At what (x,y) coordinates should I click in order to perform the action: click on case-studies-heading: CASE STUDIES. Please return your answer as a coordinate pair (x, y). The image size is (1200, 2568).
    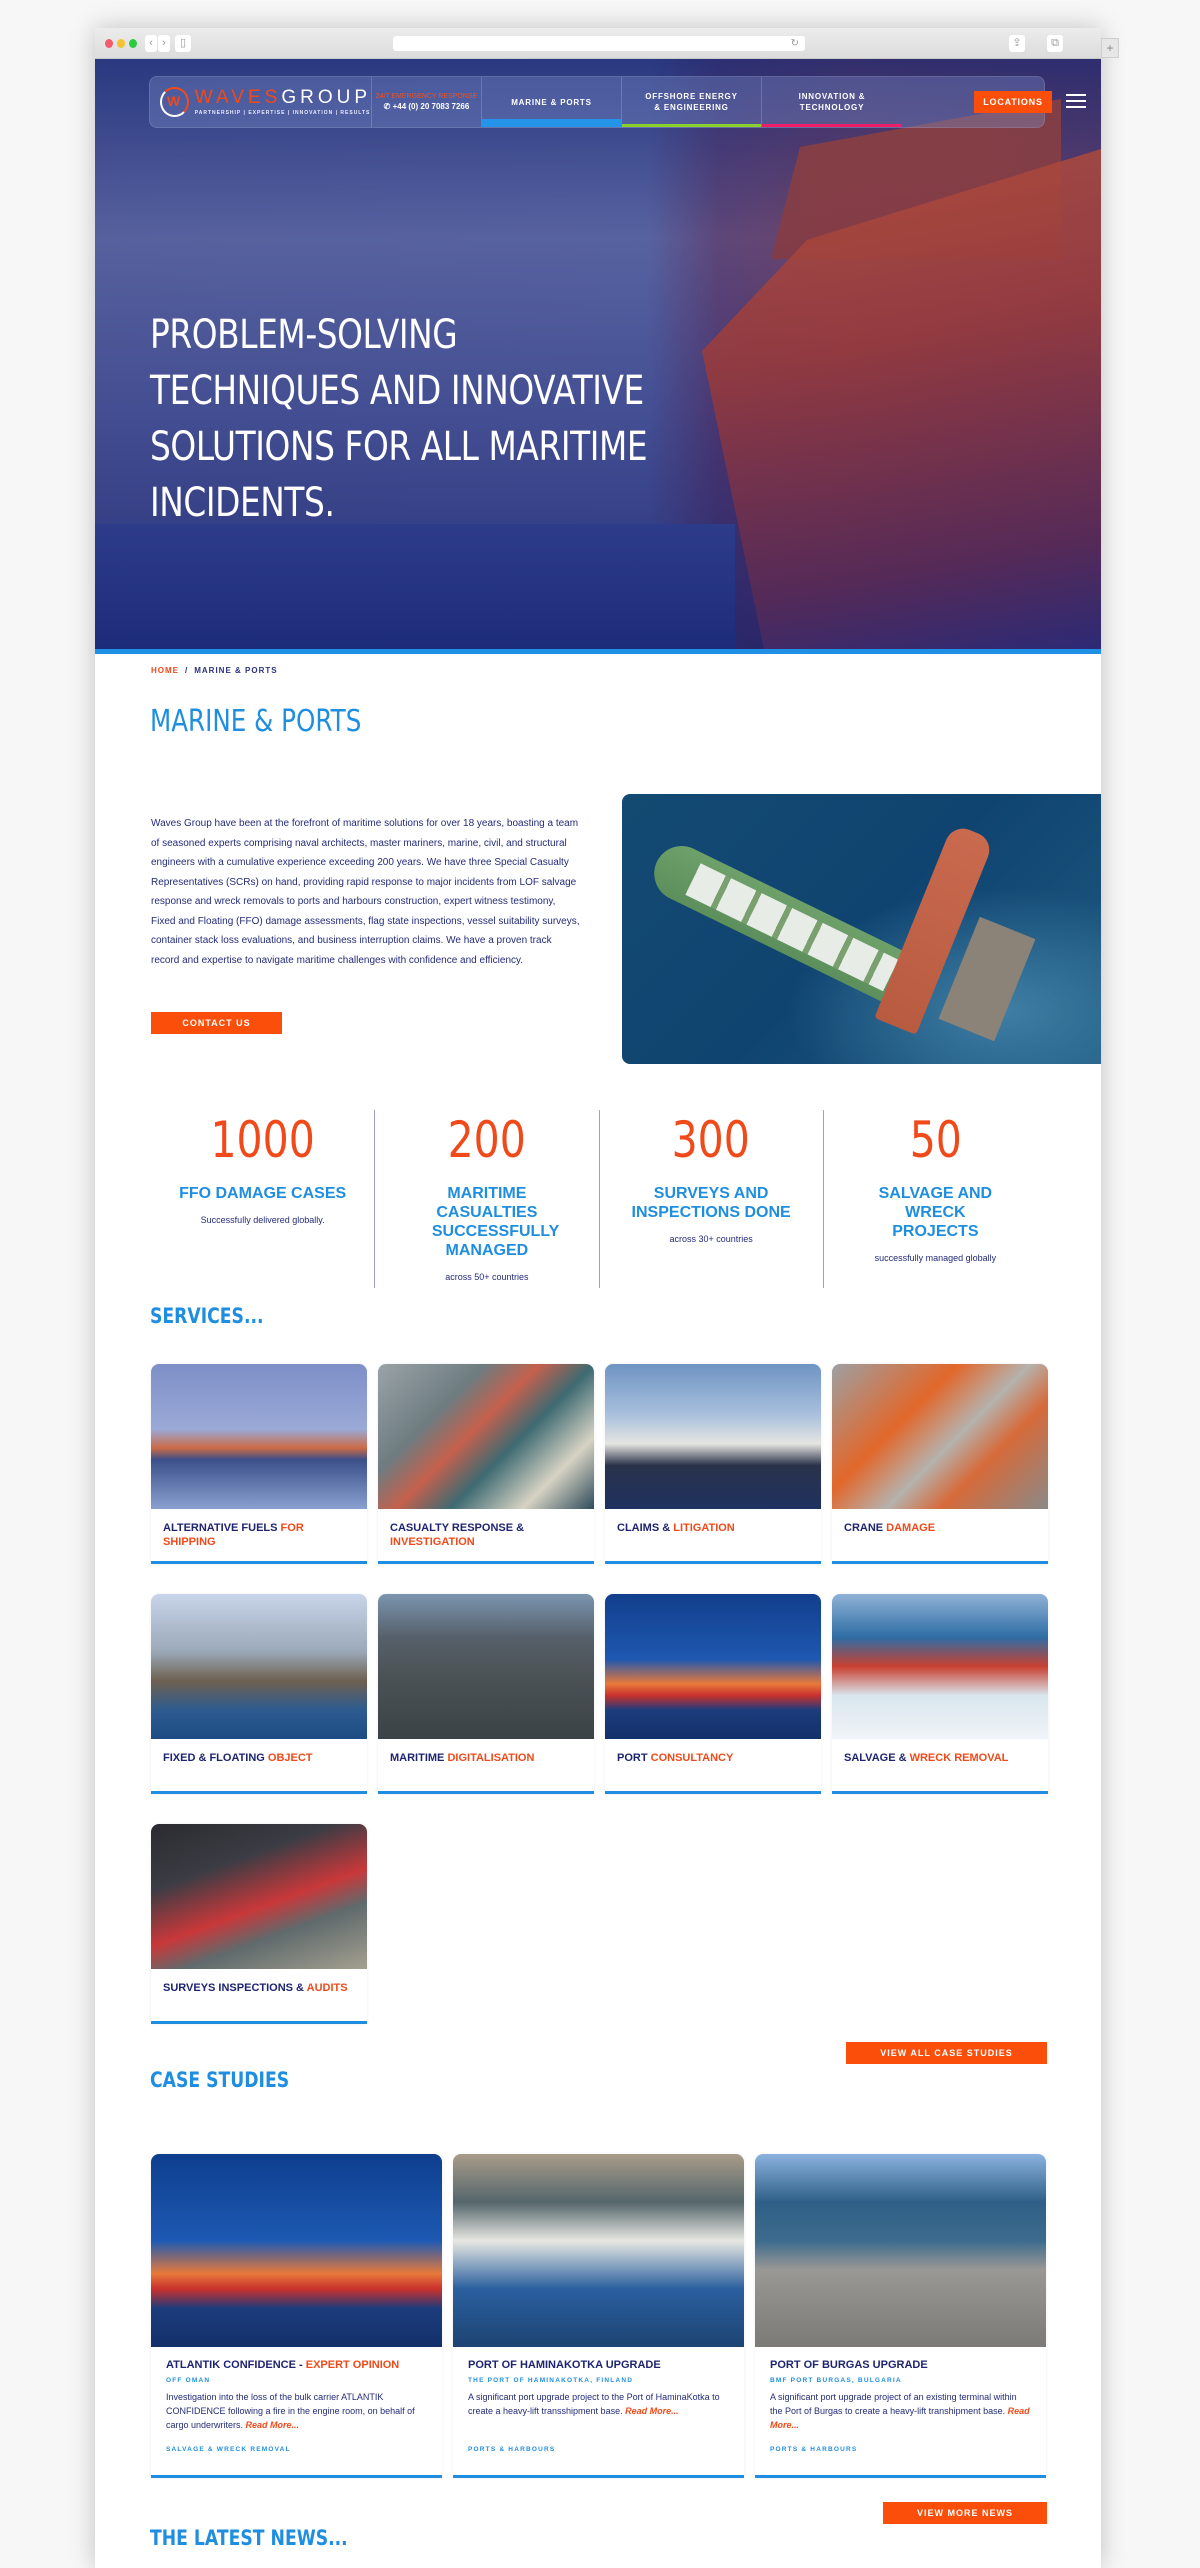
    Looking at the image, I should click on (220, 2080).